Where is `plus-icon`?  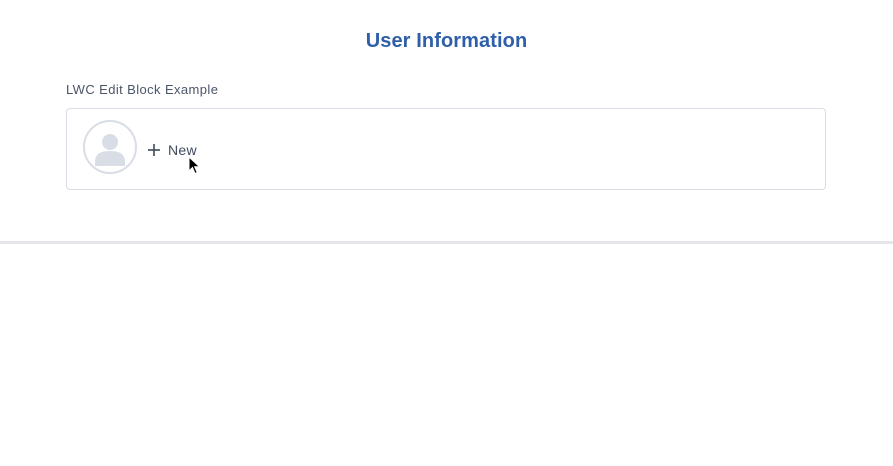
plus-icon is located at coordinates (154, 150).